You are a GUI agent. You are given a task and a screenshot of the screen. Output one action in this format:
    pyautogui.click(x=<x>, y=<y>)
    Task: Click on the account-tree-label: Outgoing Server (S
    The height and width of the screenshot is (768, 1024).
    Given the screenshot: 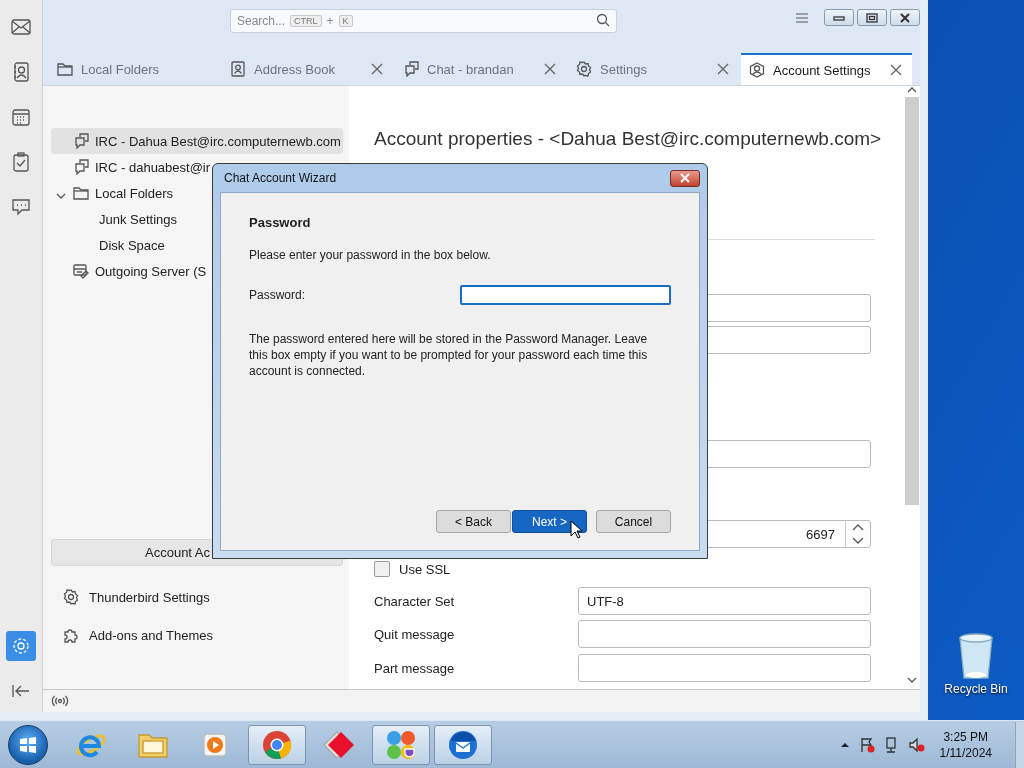 What is the action you would take?
    pyautogui.click(x=151, y=271)
    